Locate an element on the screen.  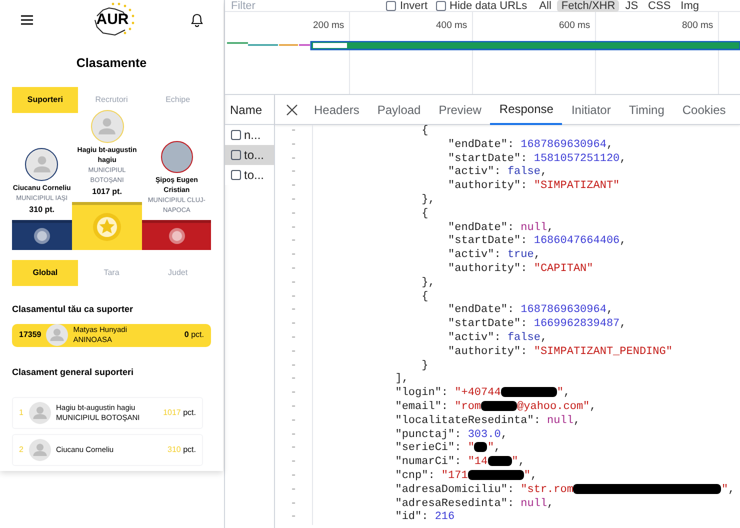
code-line: "authority": "CAPITAN" is located at coordinates (520, 269).